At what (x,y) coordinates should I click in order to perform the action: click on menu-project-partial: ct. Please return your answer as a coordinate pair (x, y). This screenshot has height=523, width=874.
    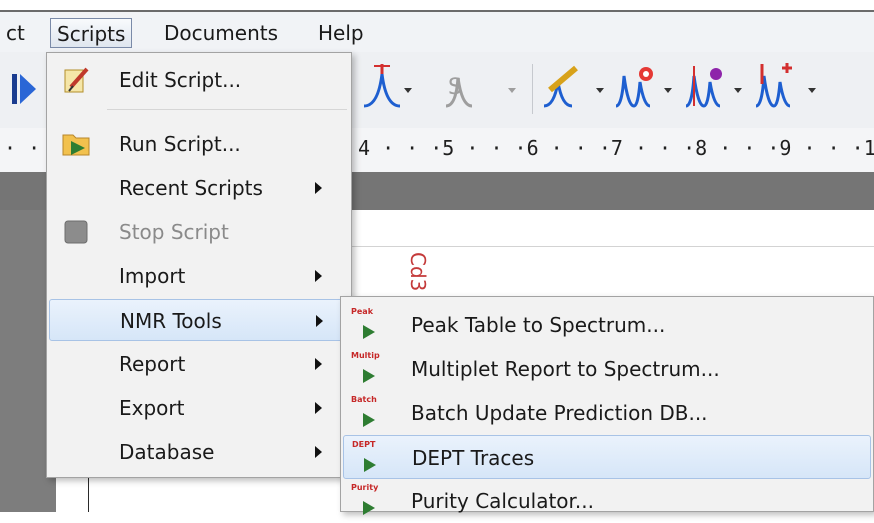
    Looking at the image, I should click on (15, 33).